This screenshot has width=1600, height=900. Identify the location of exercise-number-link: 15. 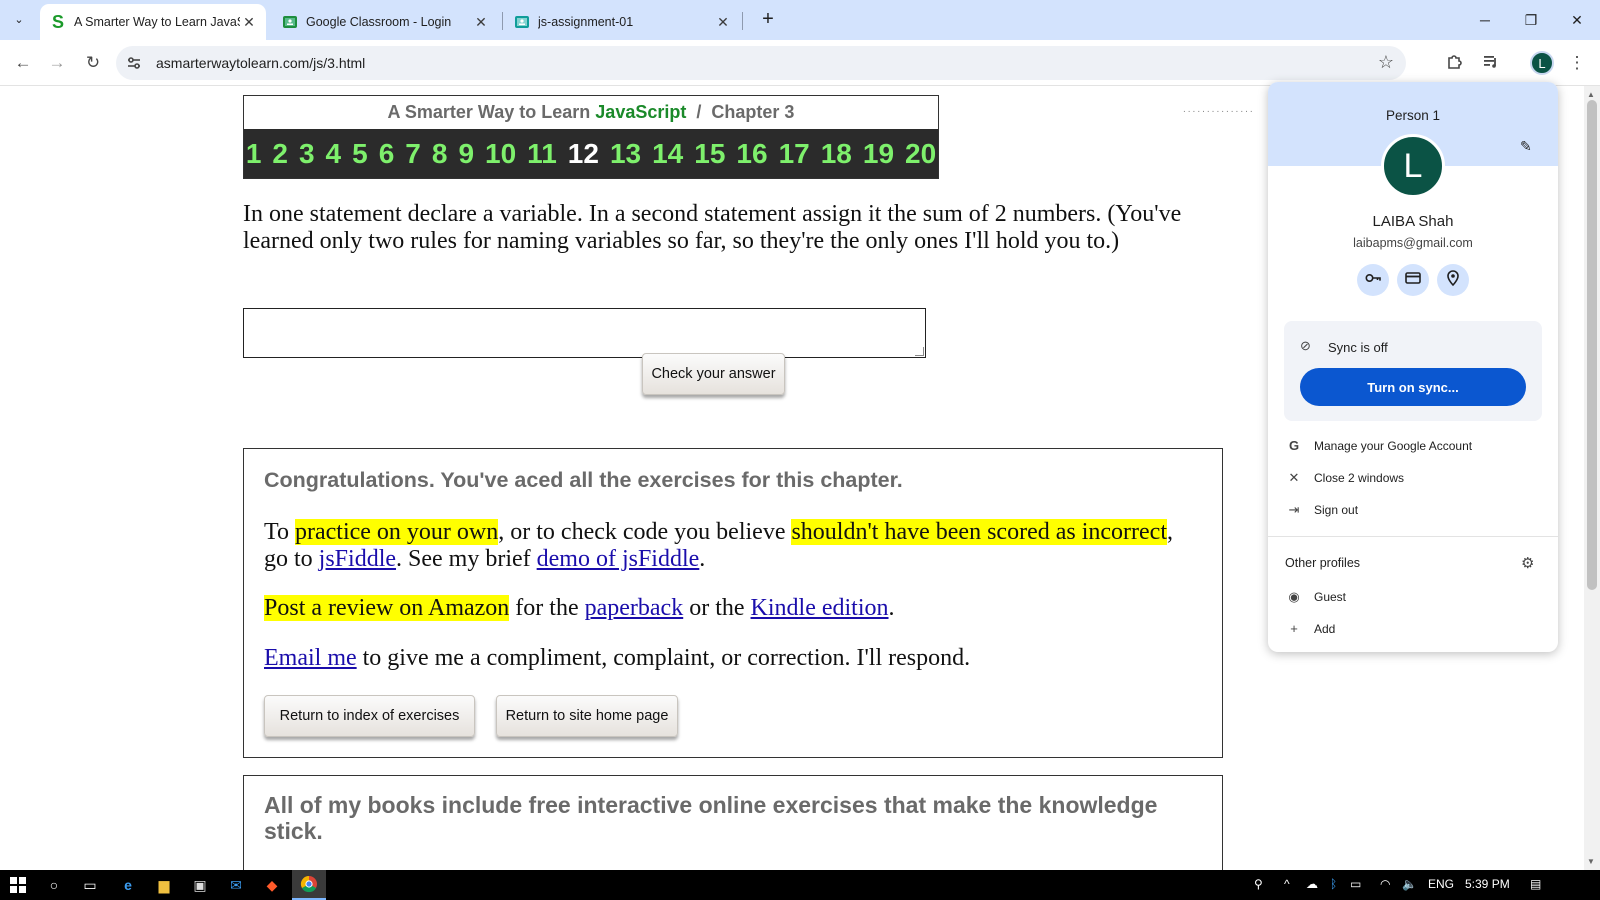
(709, 154).